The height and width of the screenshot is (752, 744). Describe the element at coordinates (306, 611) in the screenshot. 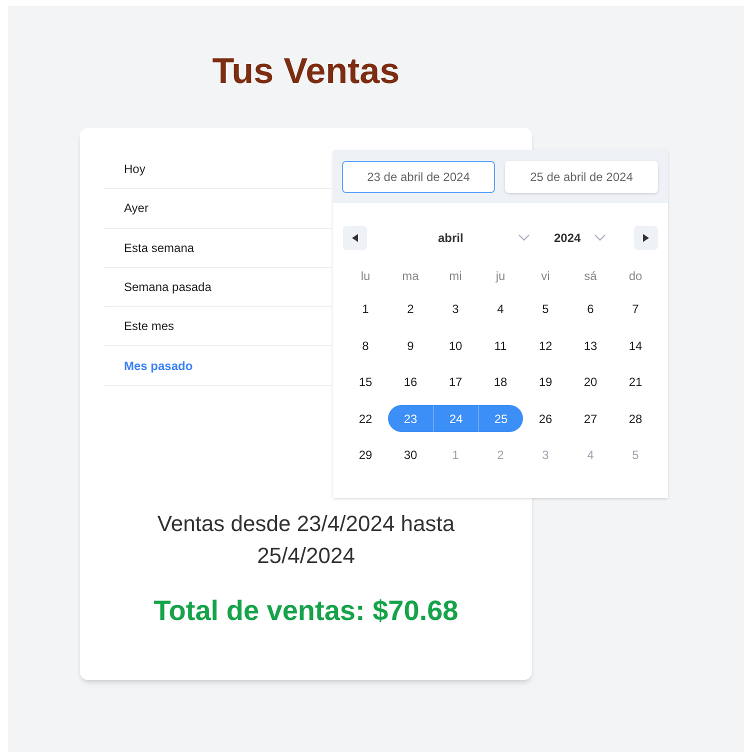

I see `sales-total: Total de ventas: $70.68` at that location.